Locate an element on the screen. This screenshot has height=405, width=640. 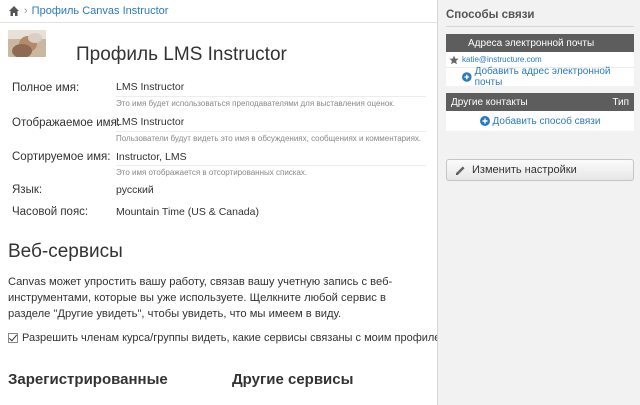
add-contact-label: Добавить способ связи is located at coordinates (546, 121).